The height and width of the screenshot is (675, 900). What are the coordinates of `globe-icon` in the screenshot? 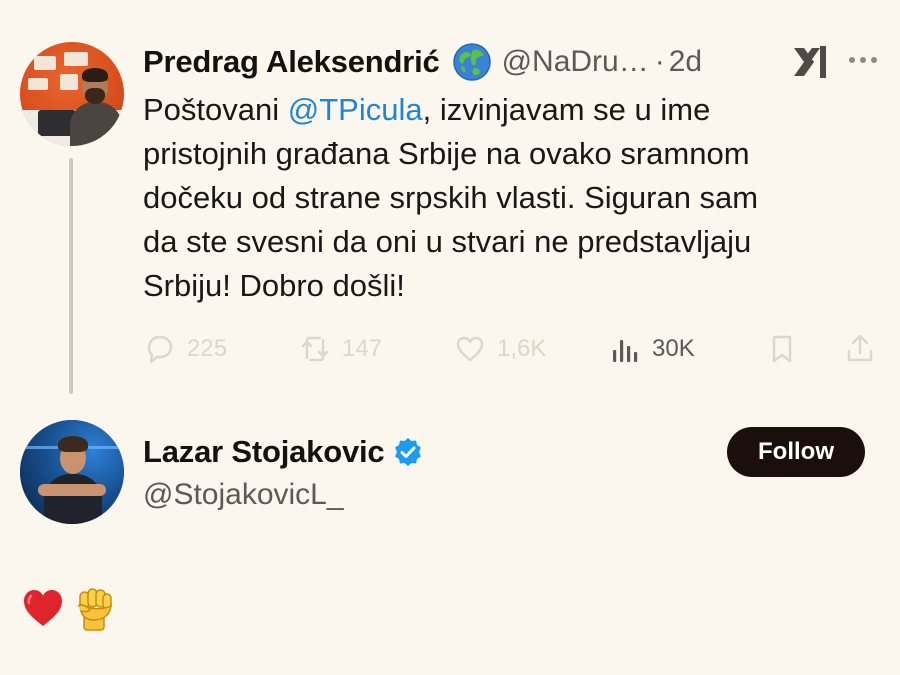 It's located at (471, 62).